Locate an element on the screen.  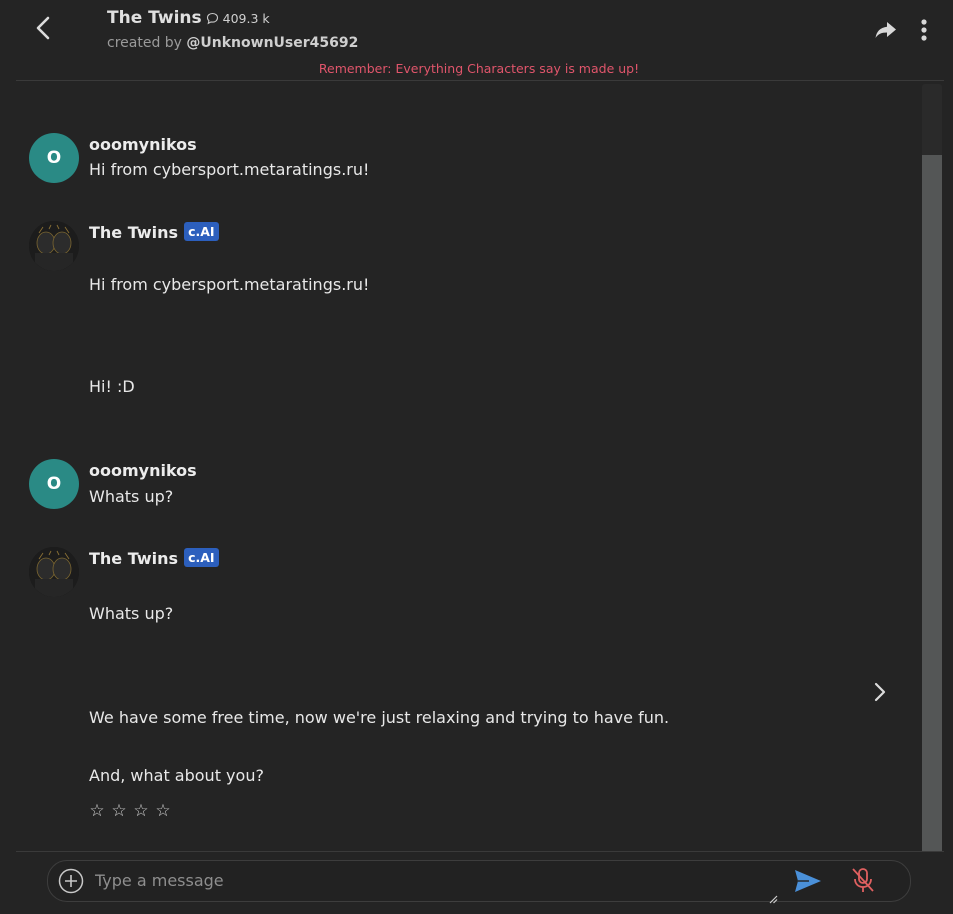
rating-star-4: ☆ is located at coordinates (163, 811).